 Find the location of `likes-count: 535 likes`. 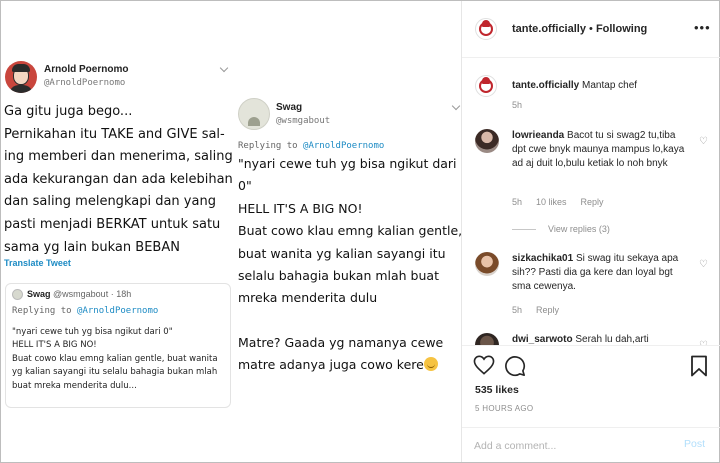

likes-count: 535 likes is located at coordinates (497, 390).